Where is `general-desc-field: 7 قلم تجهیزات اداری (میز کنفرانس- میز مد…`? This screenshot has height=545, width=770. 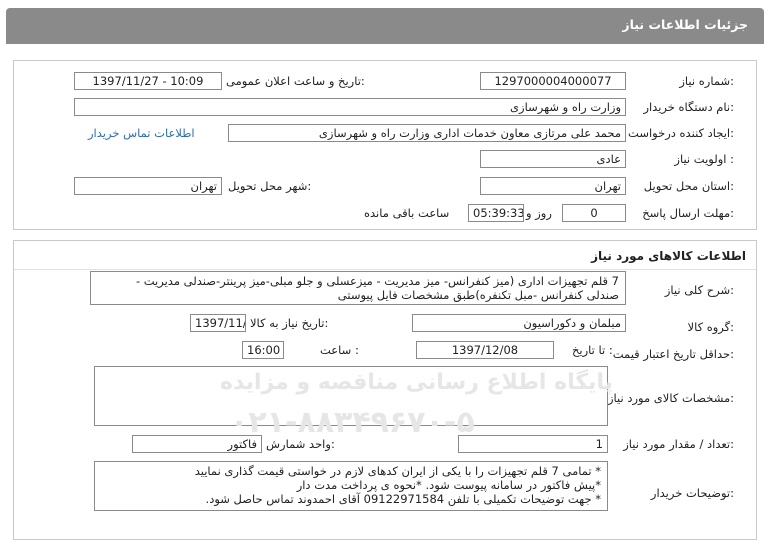
general-desc-field: 7 قلم تجهیزات اداری (میز کنفرانس- میز مد… is located at coordinates (358, 288).